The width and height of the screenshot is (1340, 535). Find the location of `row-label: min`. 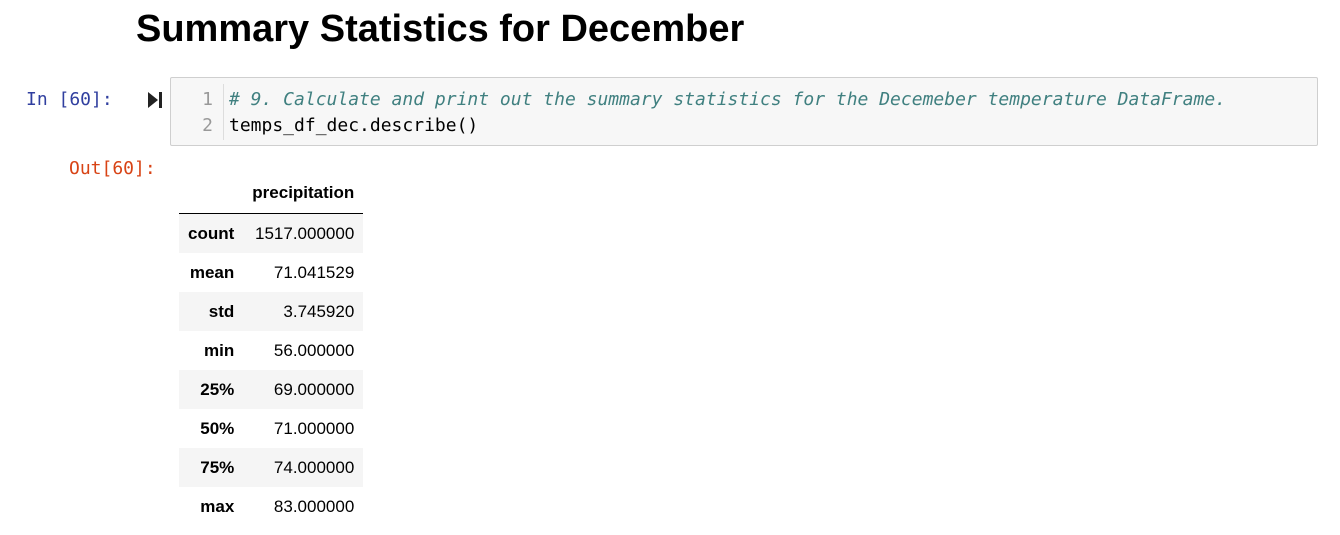

row-label: min is located at coordinates (219, 350).